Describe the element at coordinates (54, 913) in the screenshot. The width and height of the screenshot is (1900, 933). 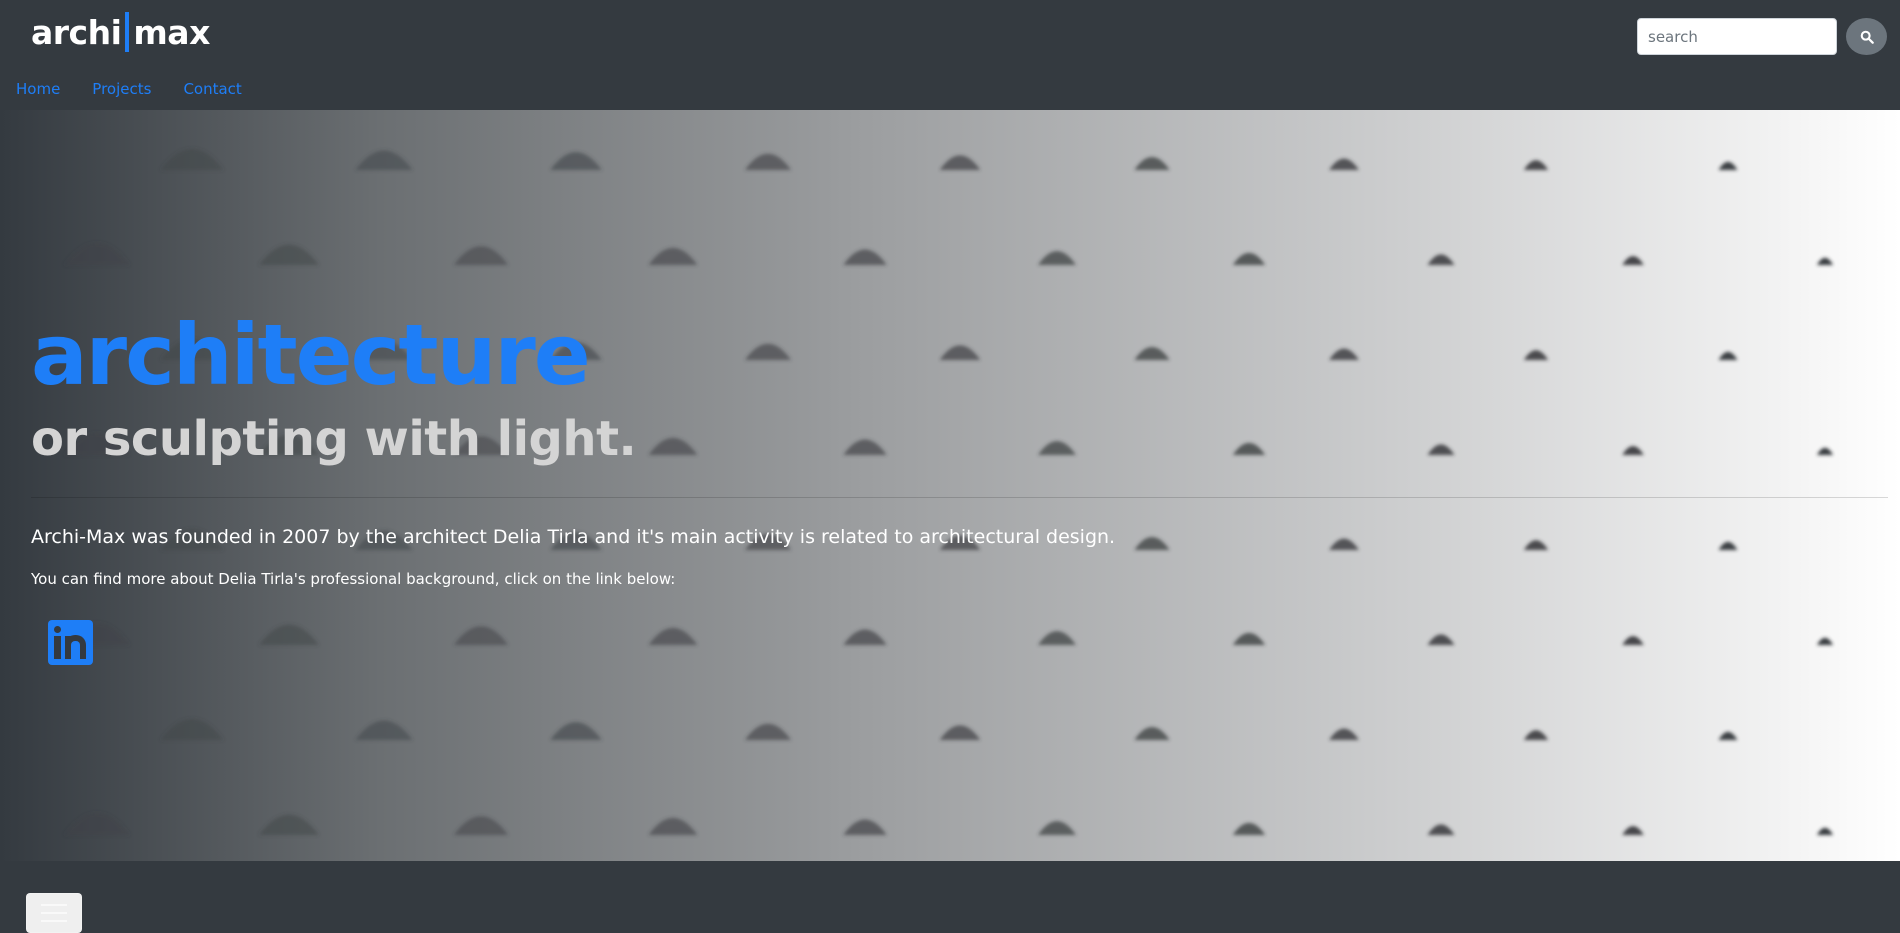
I see `hamburger-menu-icon` at that location.